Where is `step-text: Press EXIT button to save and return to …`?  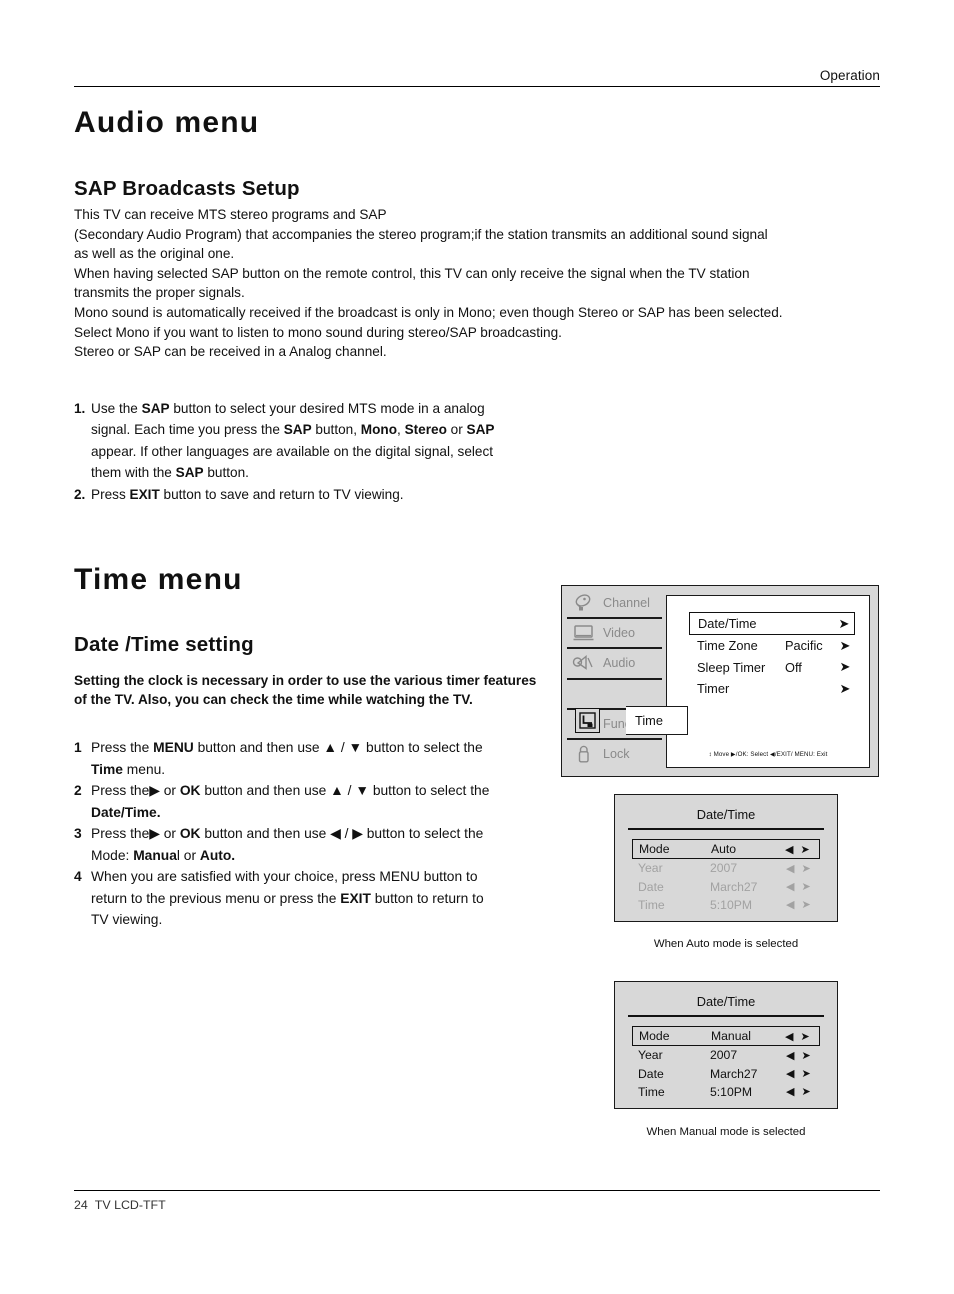 step-text: Press EXIT button to save and return to … is located at coordinates (247, 494).